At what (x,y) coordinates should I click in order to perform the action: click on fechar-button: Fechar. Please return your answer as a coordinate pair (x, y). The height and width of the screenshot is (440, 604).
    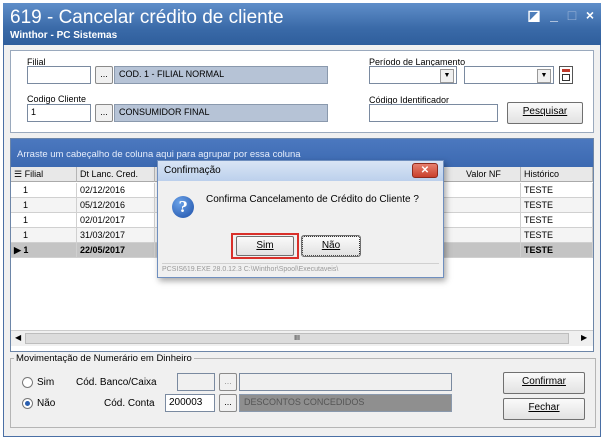
    Looking at the image, I should click on (544, 409).